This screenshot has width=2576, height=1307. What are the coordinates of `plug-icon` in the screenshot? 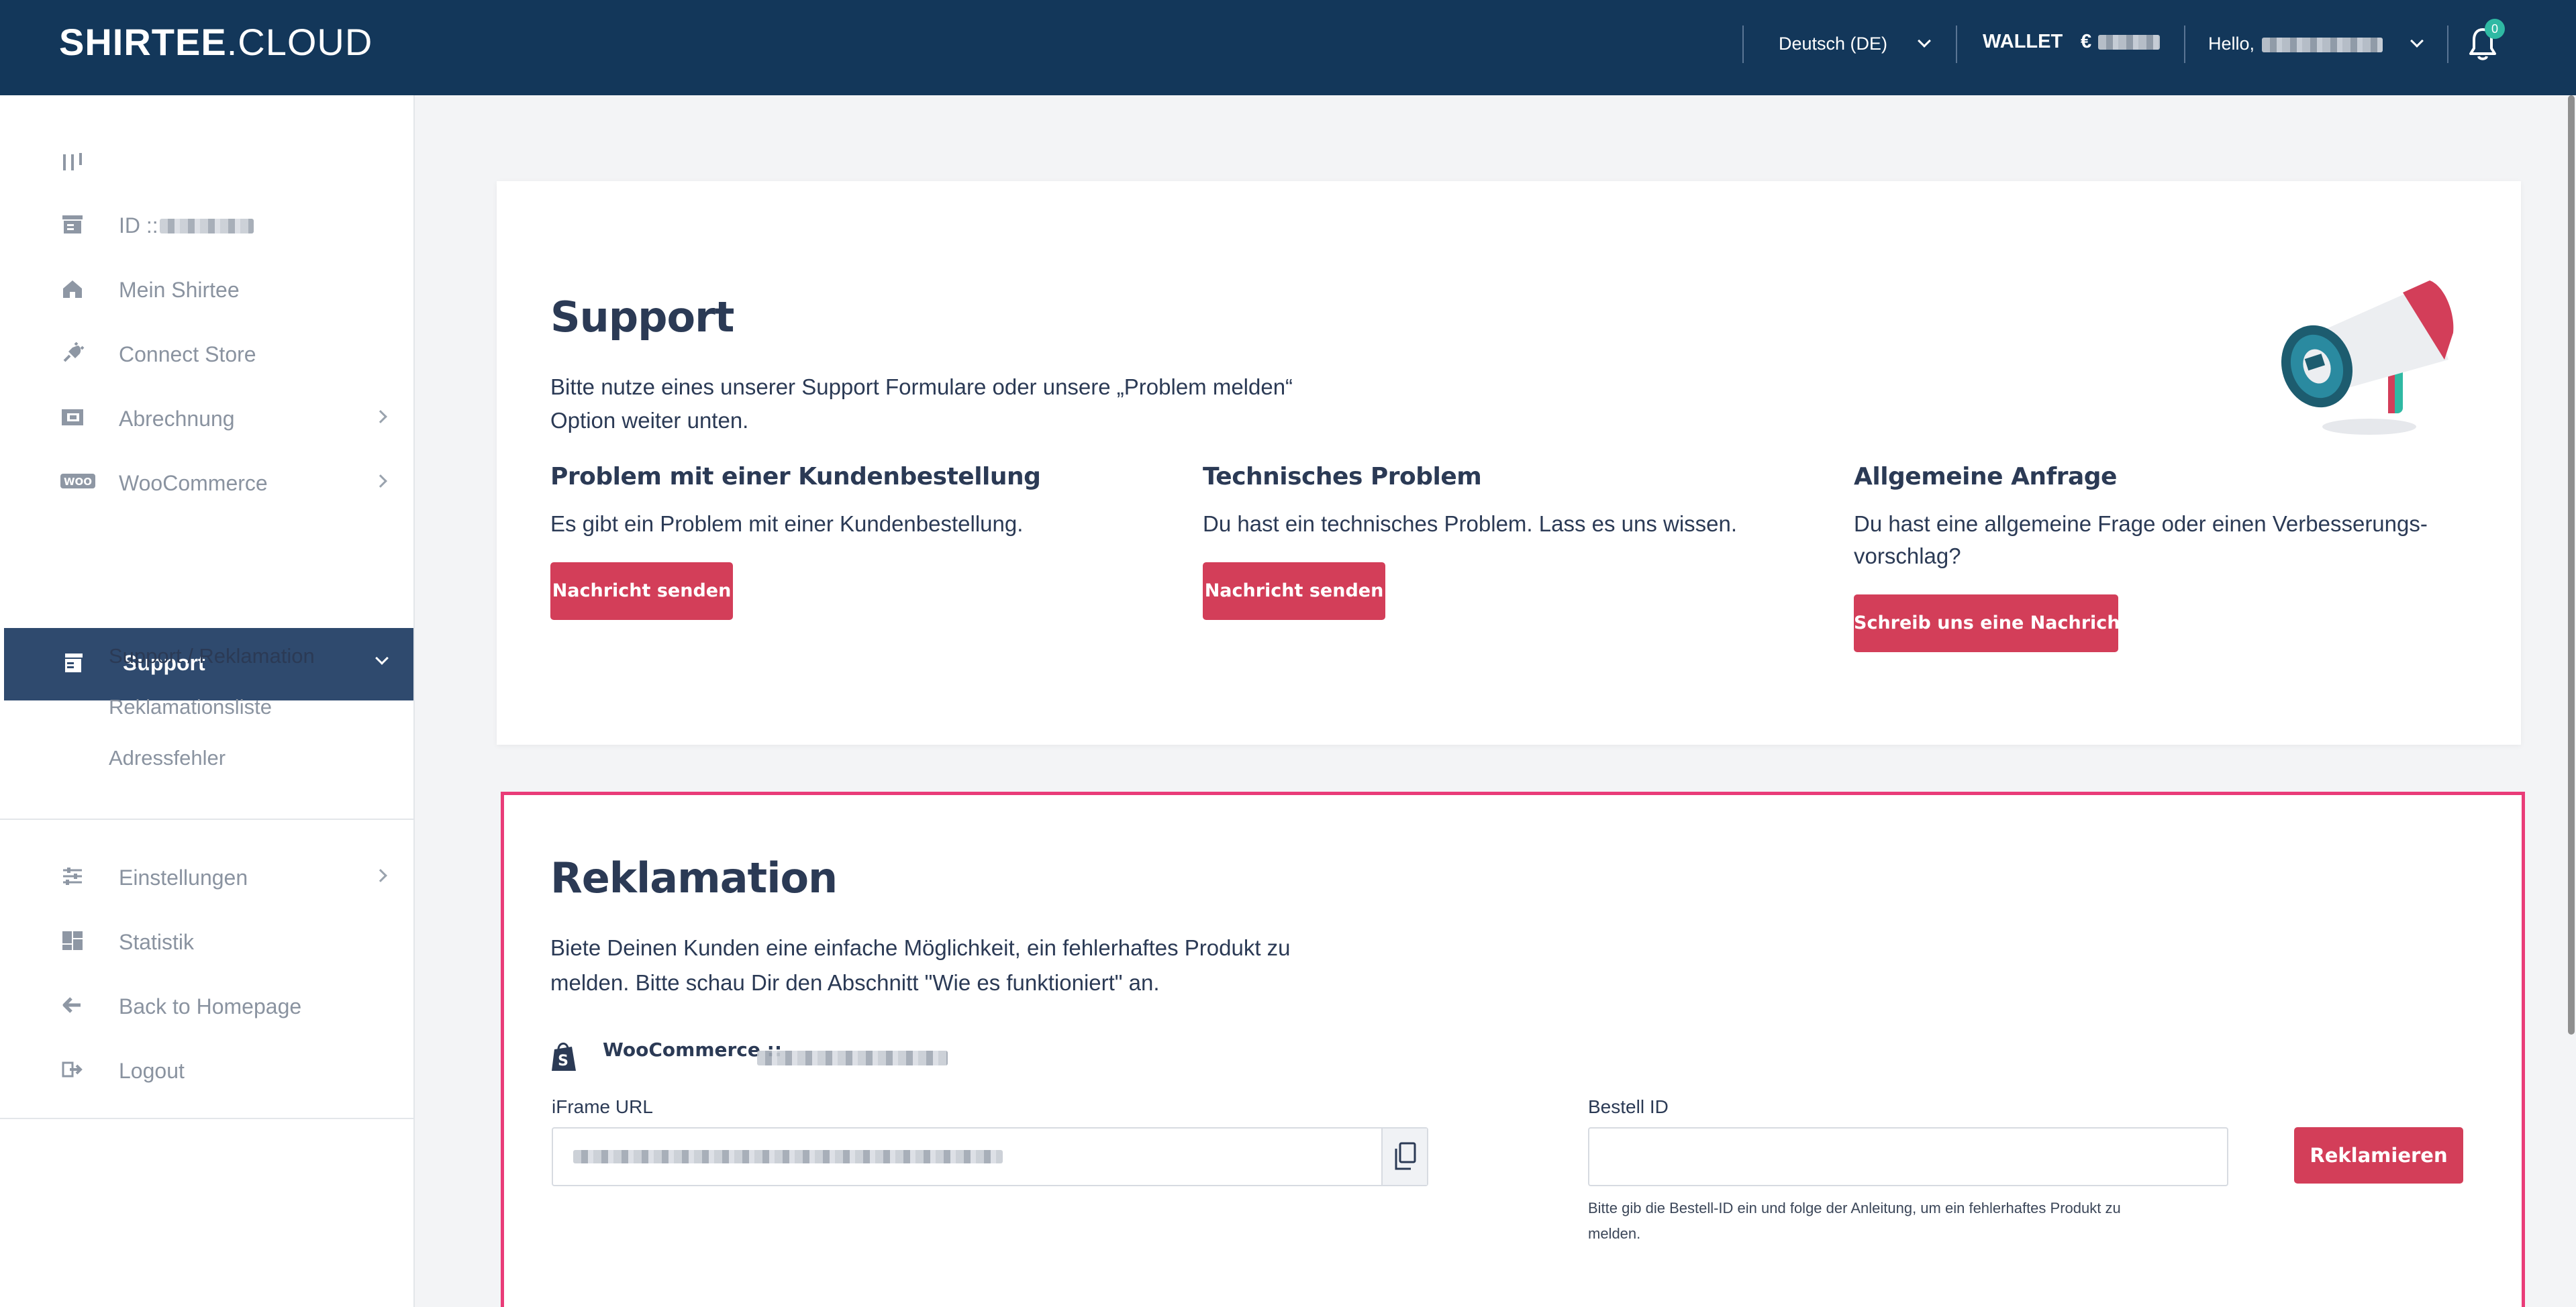 It's located at (74, 352).